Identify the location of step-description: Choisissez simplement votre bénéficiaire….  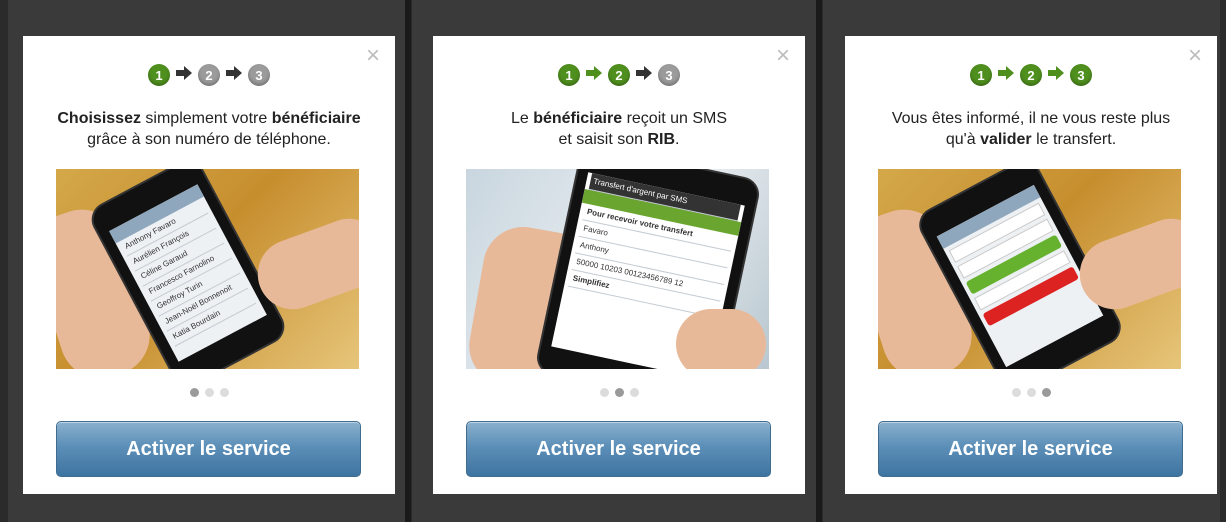
(209, 129).